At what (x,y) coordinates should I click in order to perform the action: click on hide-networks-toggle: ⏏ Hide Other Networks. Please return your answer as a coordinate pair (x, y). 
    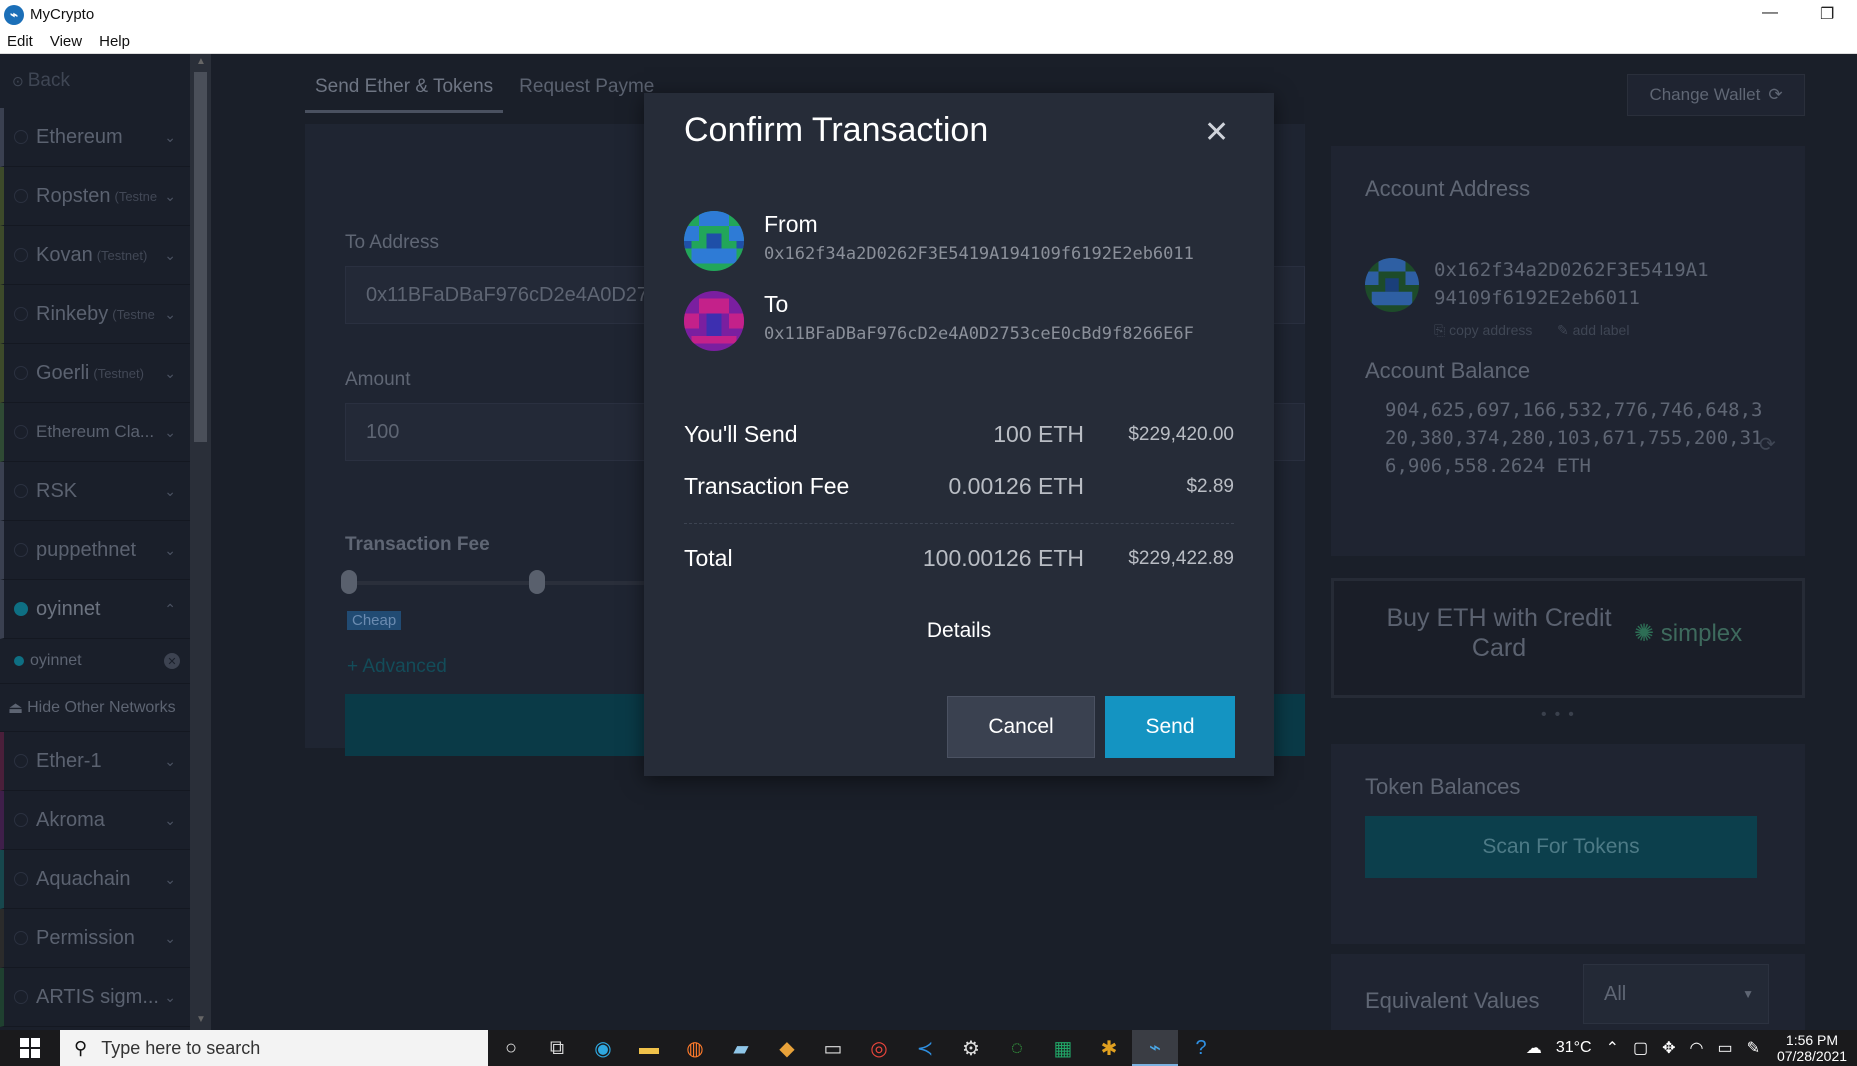
    Looking at the image, I should click on (95, 708).